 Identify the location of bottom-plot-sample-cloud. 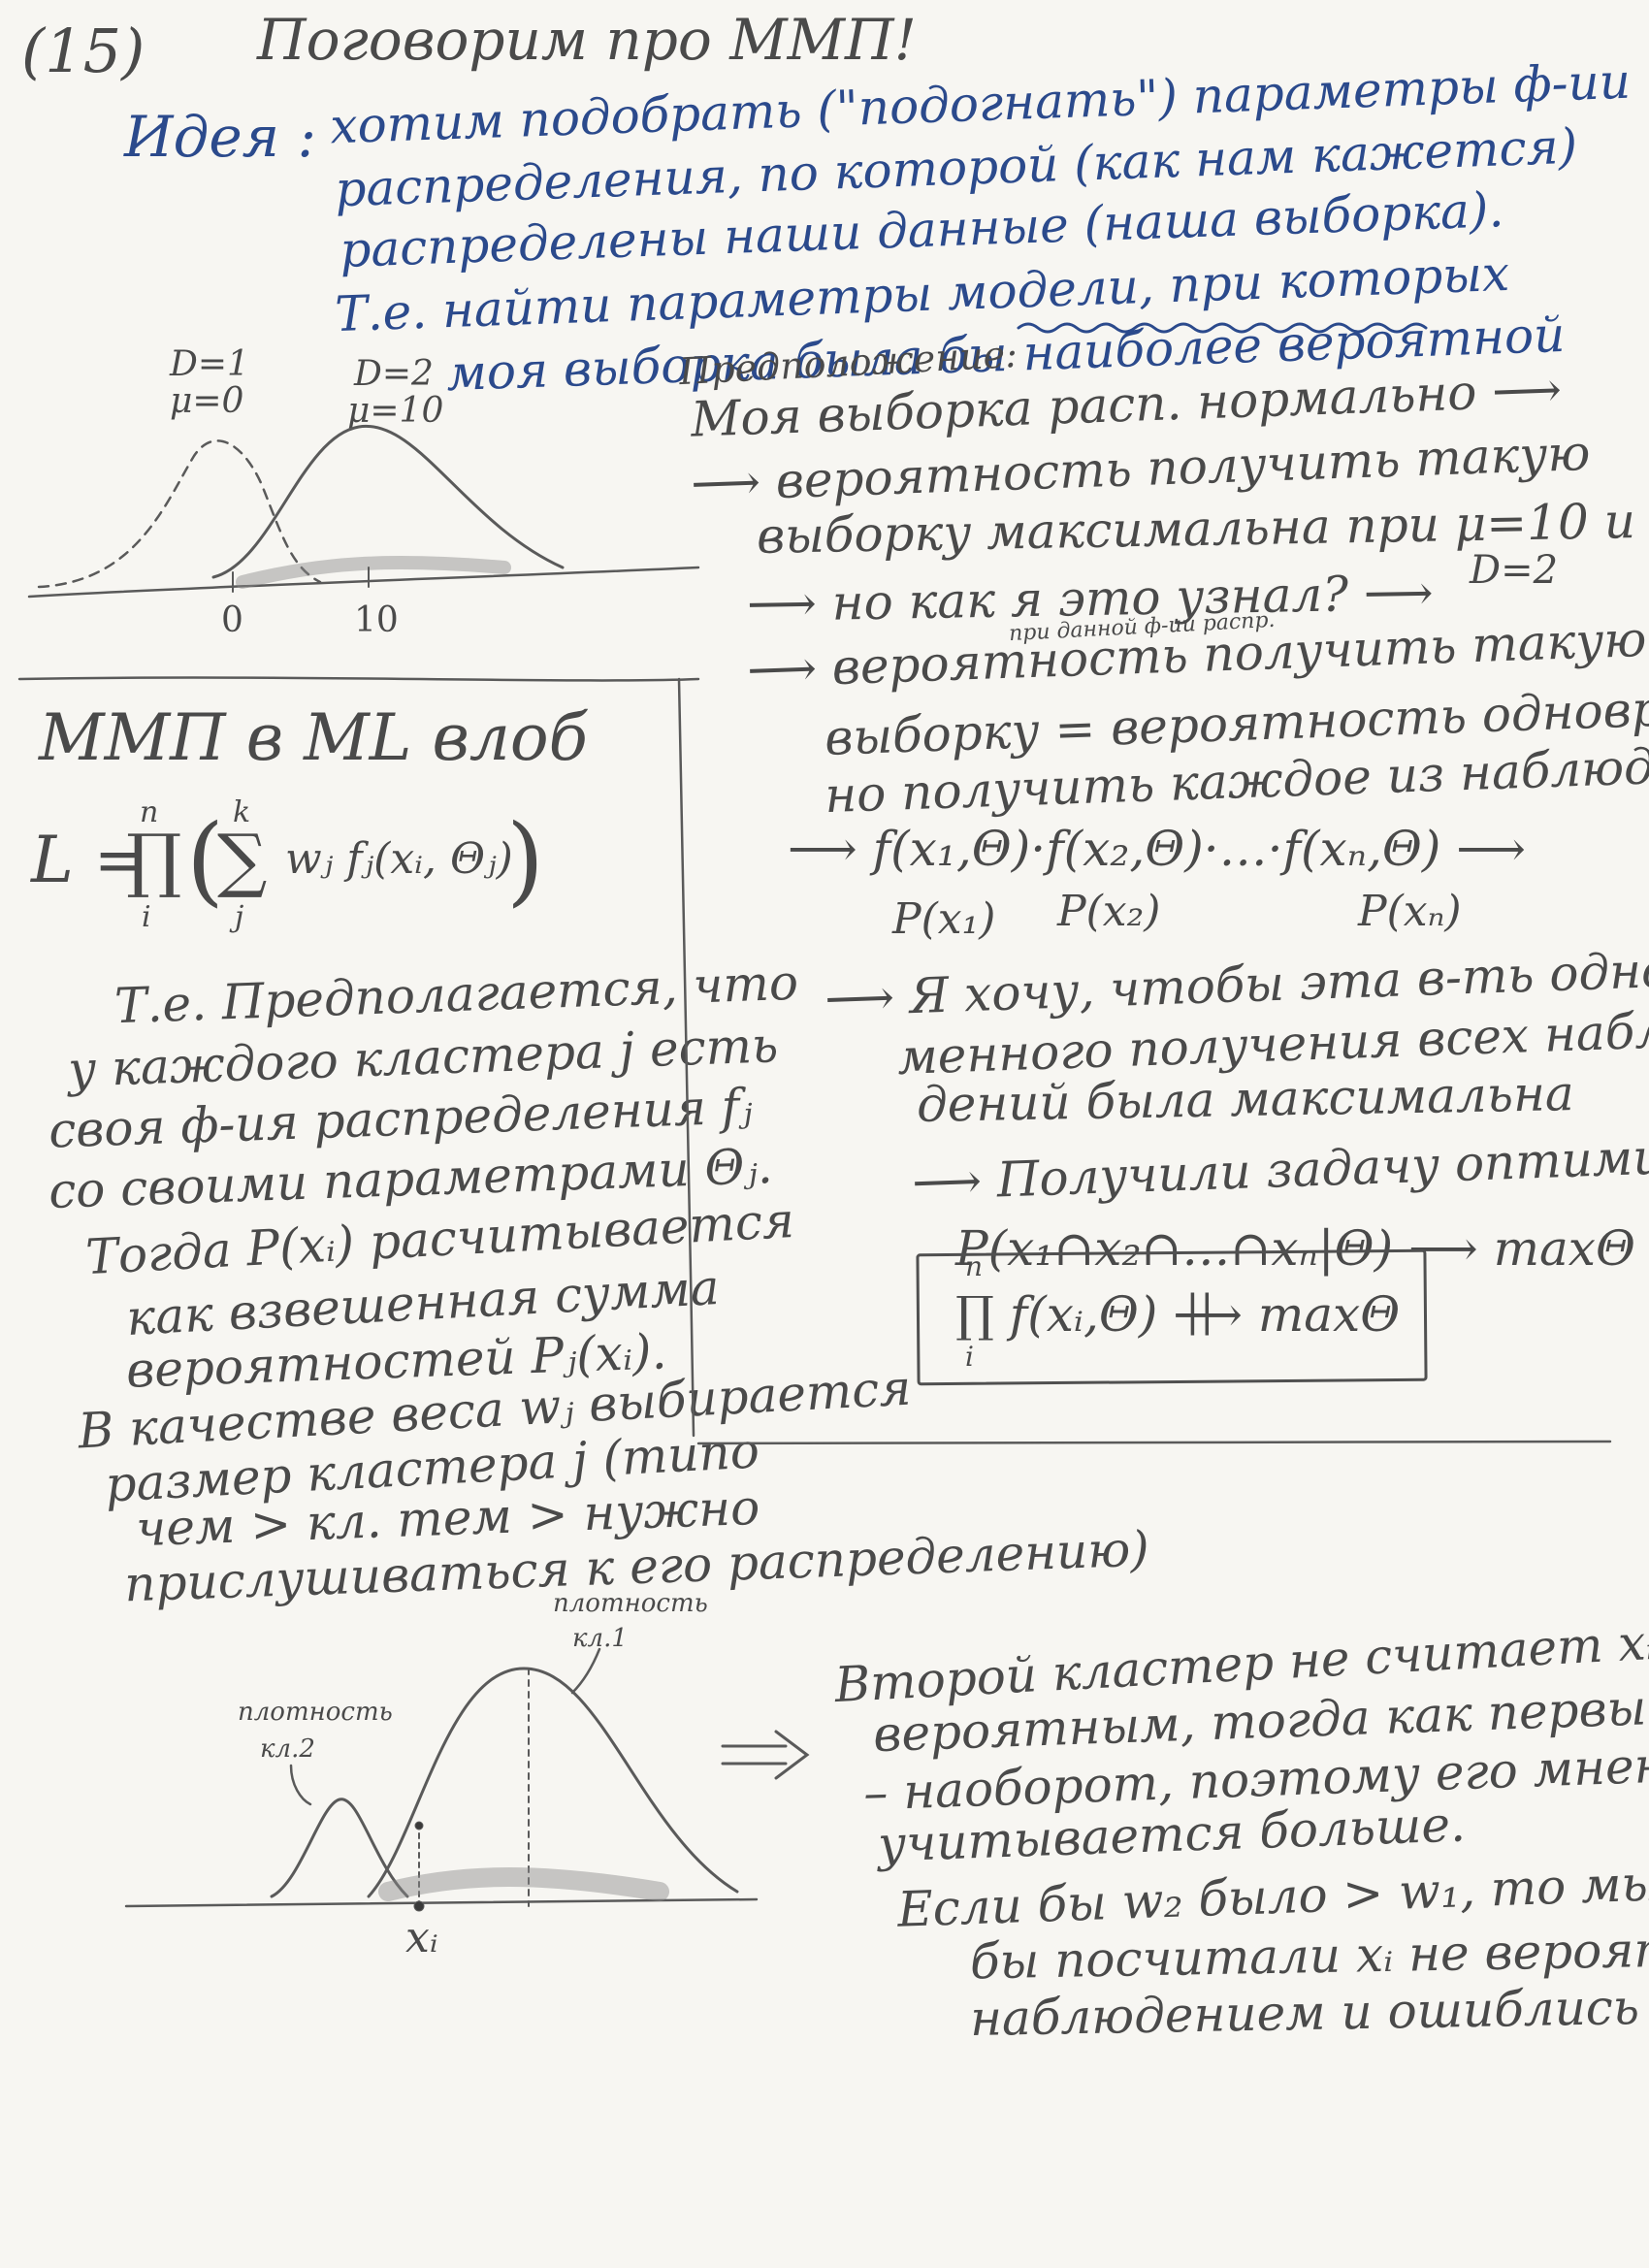
(523, 1884).